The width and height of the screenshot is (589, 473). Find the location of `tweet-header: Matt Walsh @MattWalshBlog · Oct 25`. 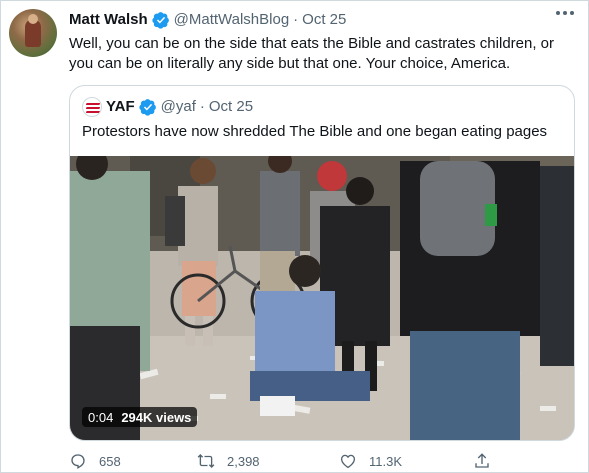

tweet-header: Matt Walsh @MattWalshBlog · Oct 25 is located at coordinates (207, 20).